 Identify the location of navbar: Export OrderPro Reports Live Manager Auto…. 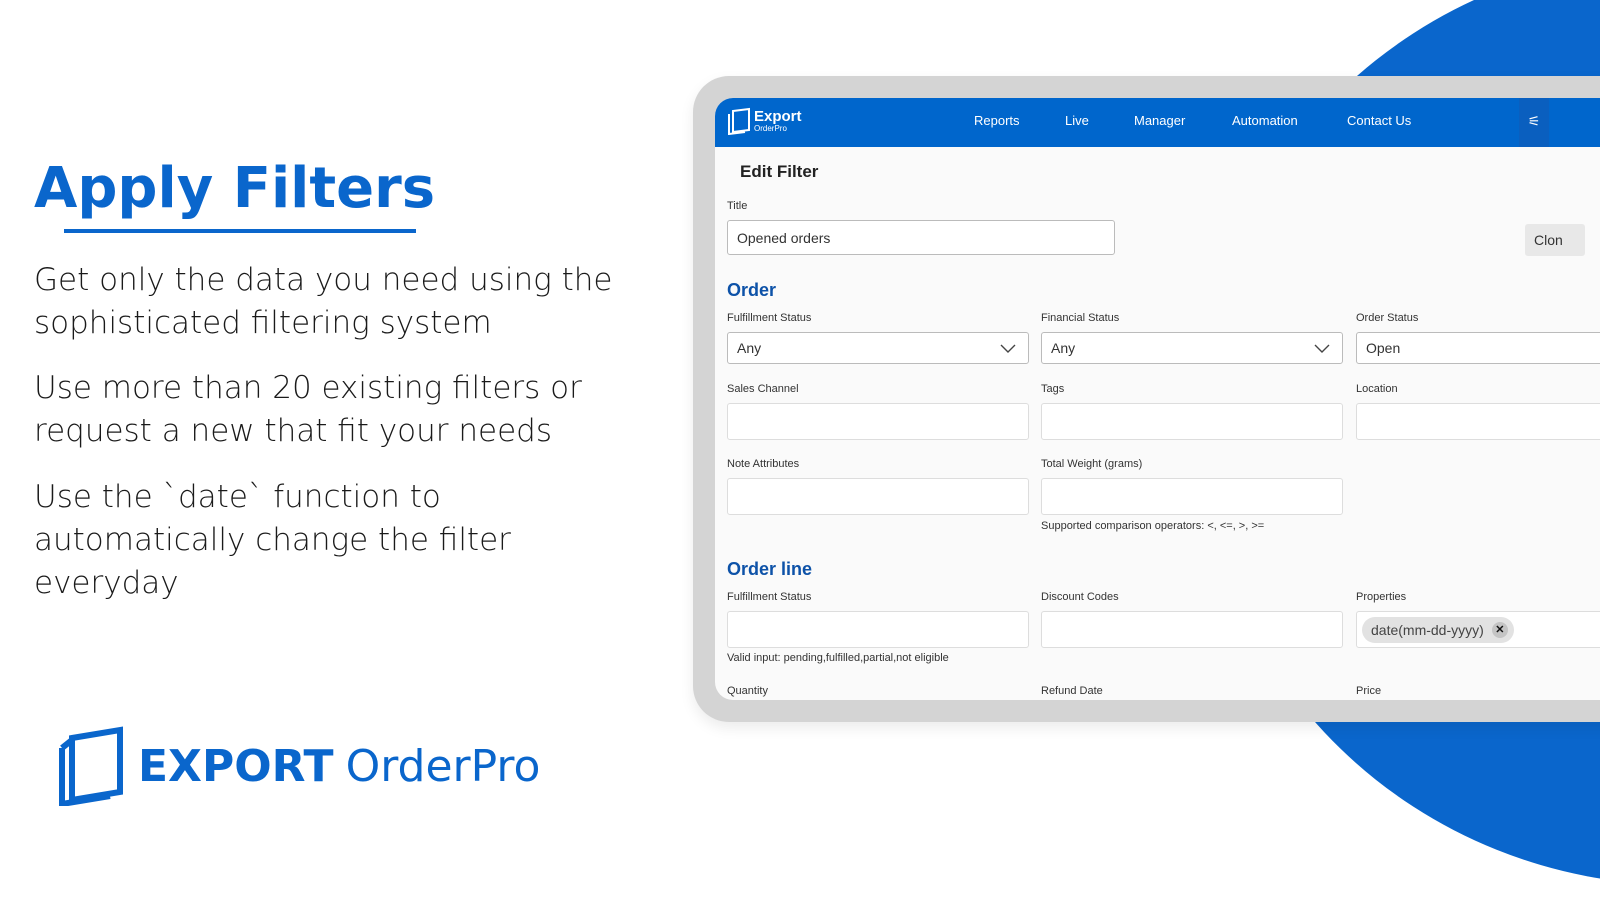
(1157, 122).